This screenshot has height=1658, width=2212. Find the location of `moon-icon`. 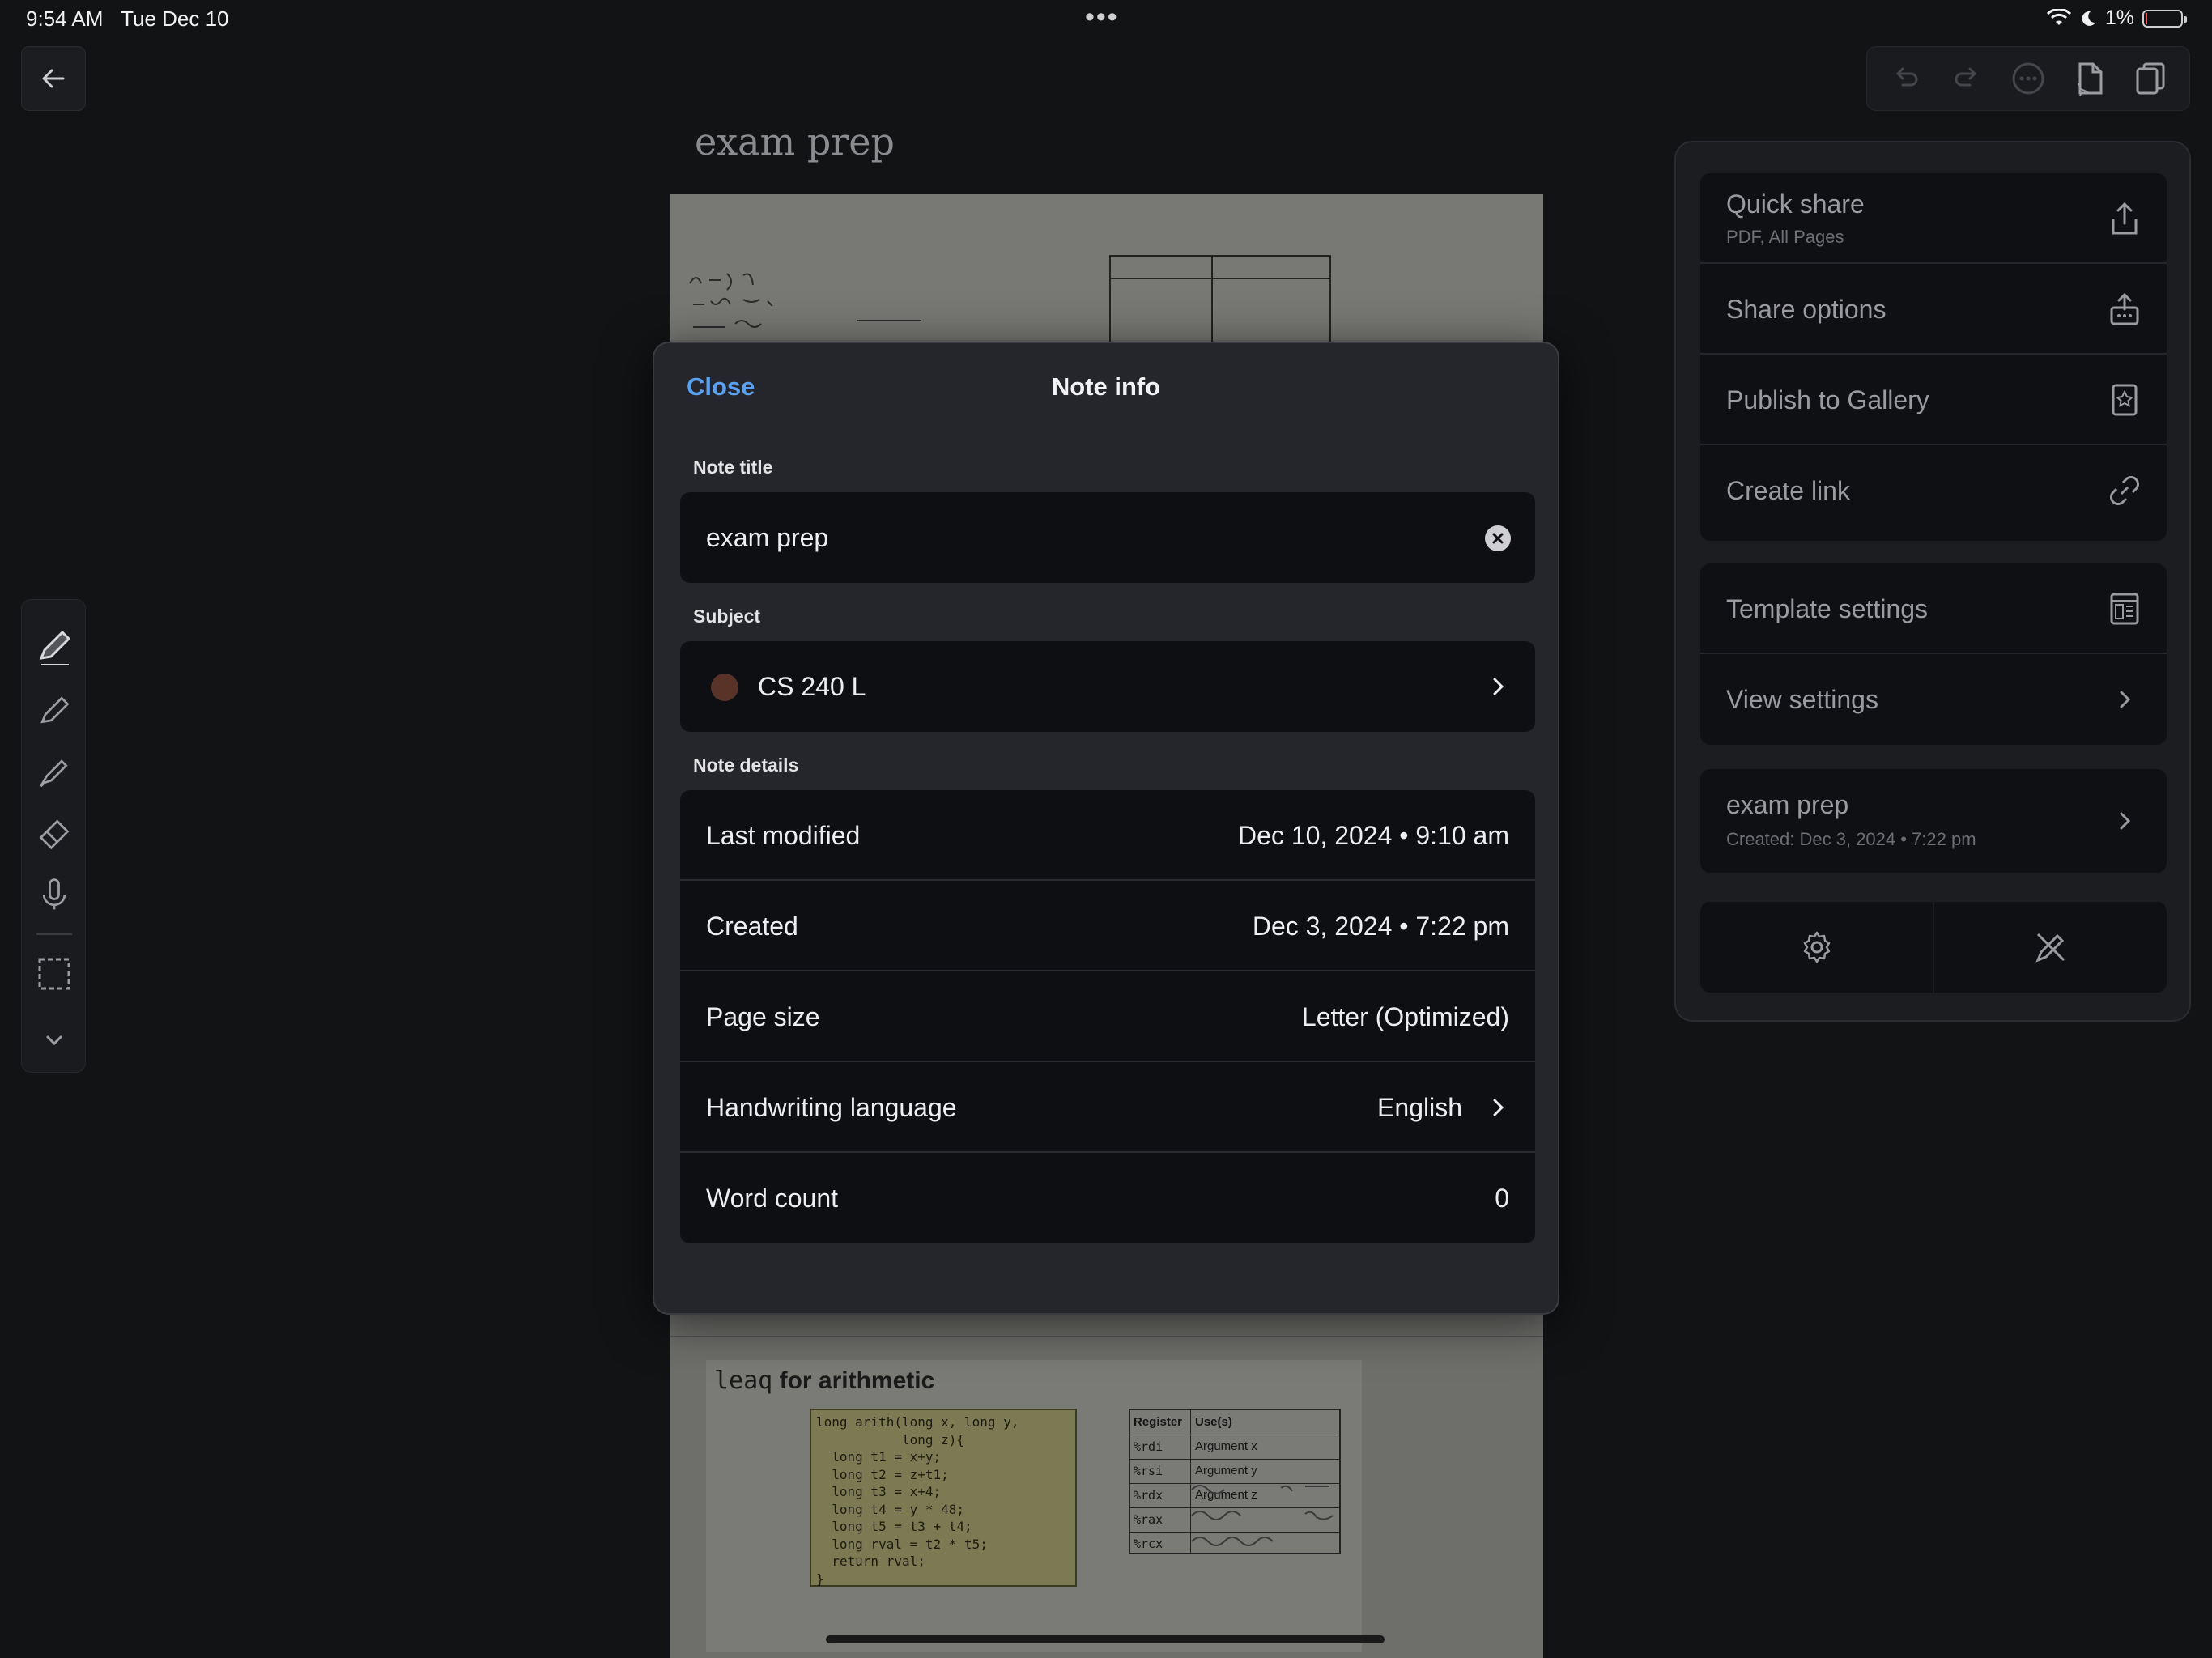

moon-icon is located at coordinates (2088, 18).